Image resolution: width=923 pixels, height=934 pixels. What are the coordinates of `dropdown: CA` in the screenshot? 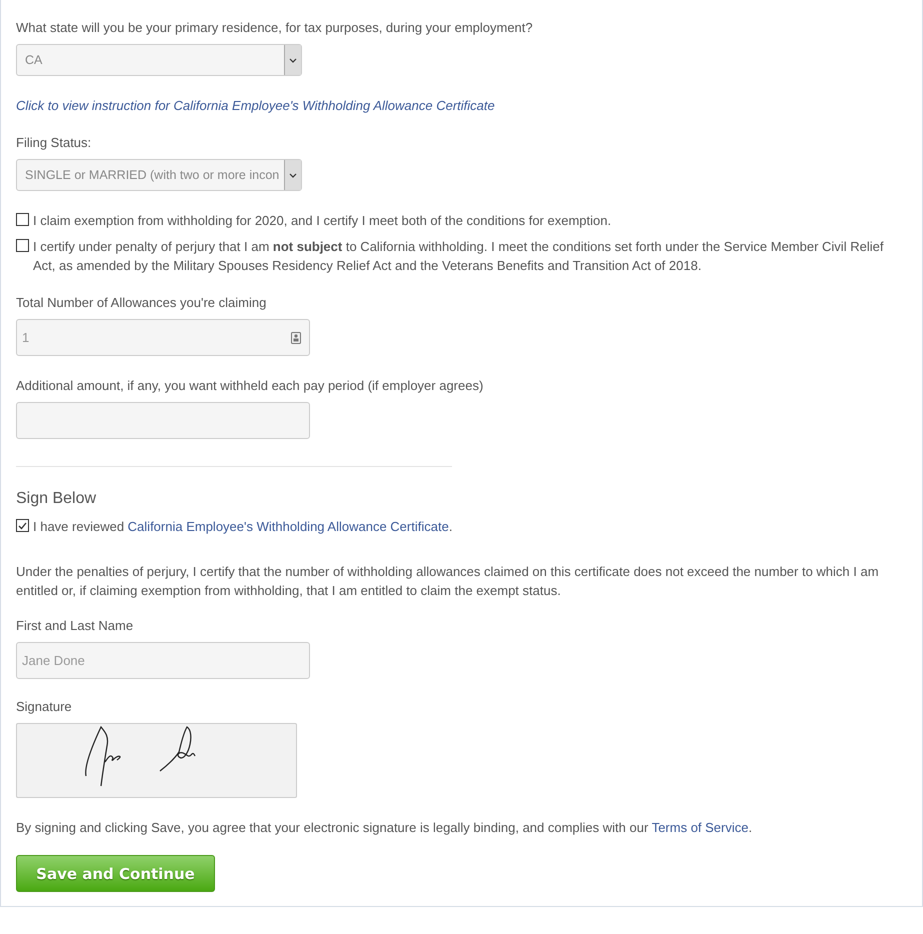 It's located at (159, 60).